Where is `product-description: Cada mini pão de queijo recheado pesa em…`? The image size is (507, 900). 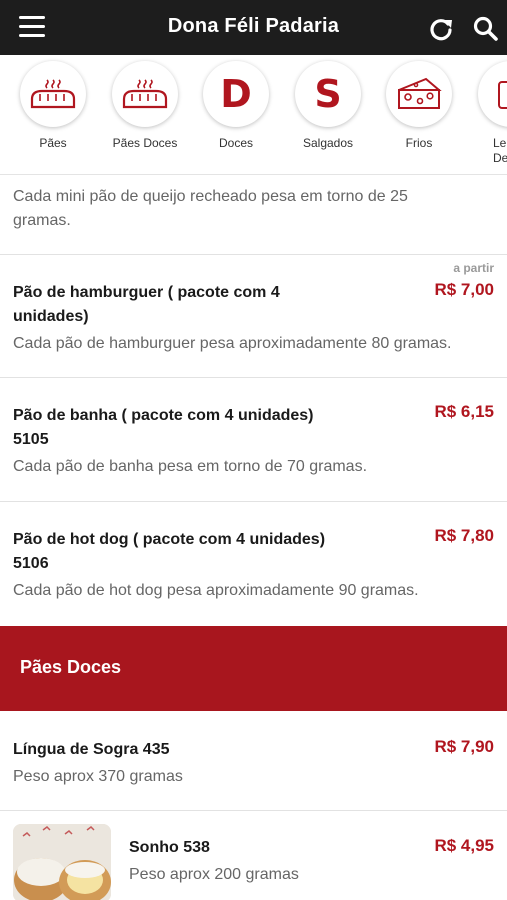
product-description: Cada mini pão de queijo recheado pesa em… is located at coordinates (210, 208).